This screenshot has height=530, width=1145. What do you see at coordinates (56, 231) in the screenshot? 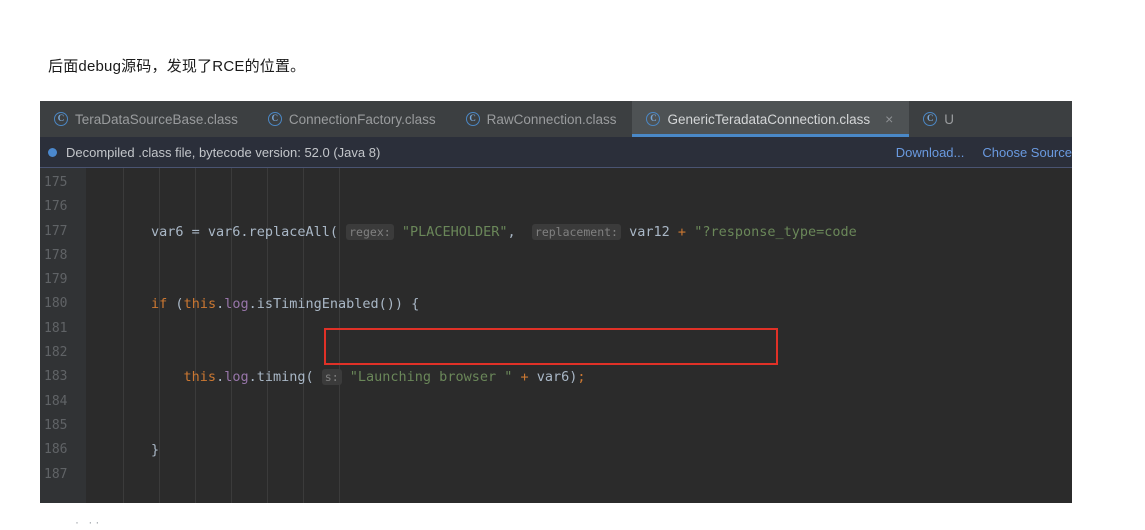
I see `line-number: 177` at bounding box center [56, 231].